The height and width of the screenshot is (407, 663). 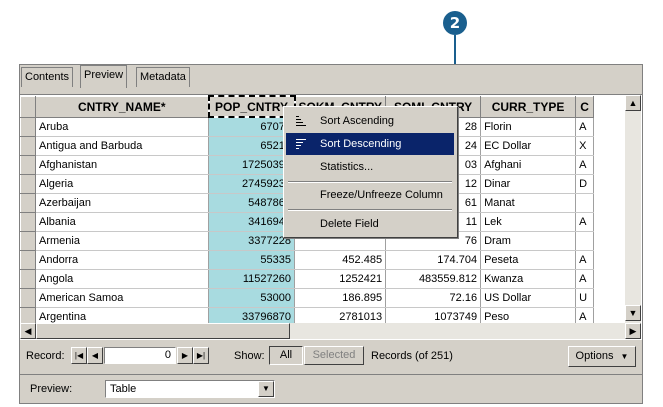 I want to click on table-row: Angola 11527260 1252421 483559.812 Kwanza A, so click(x=307, y=279).